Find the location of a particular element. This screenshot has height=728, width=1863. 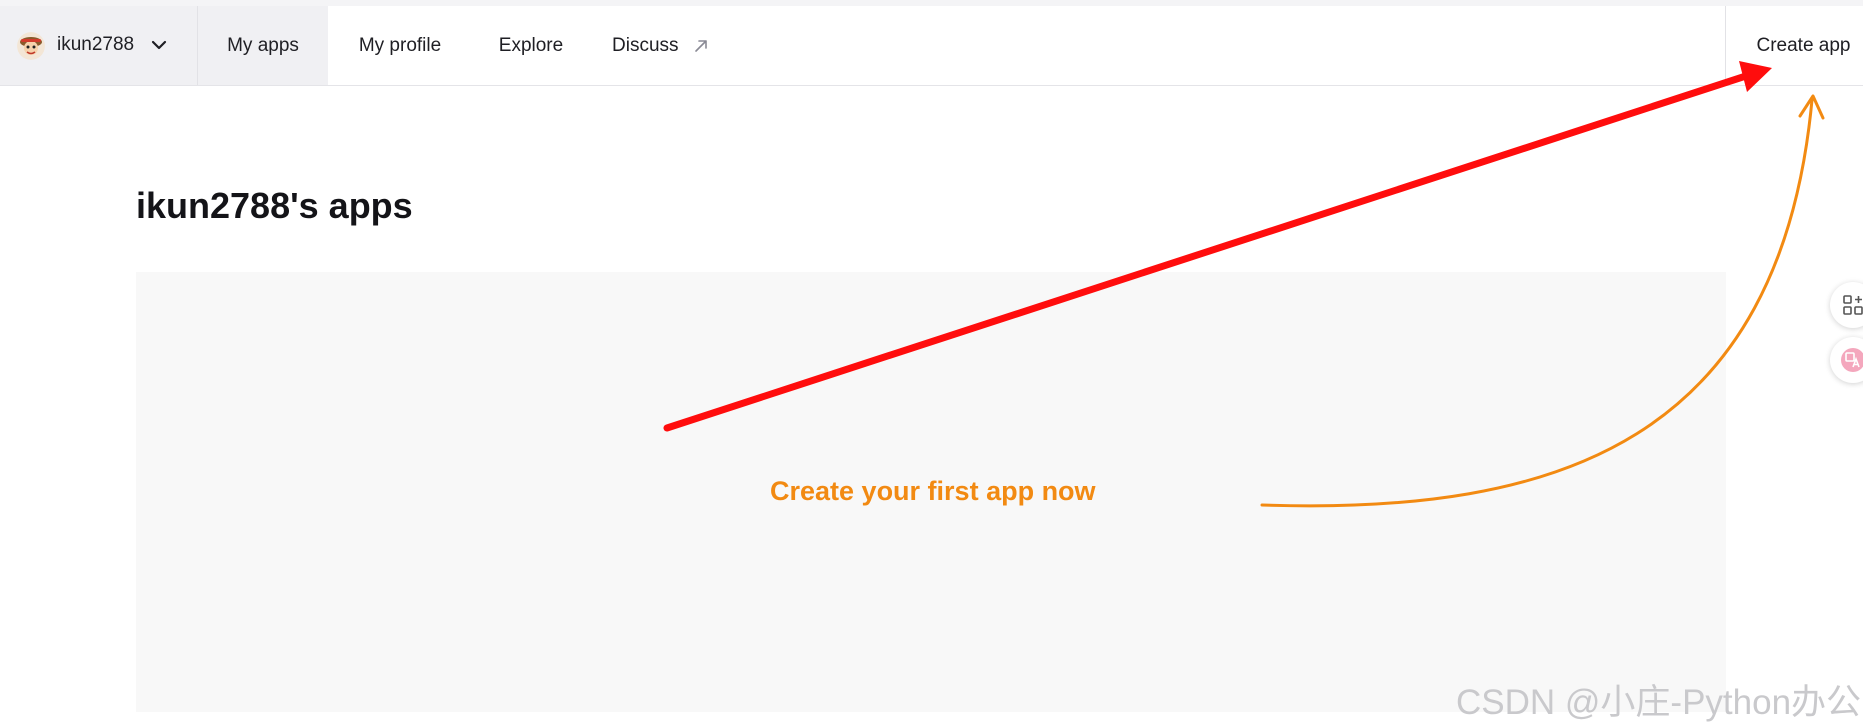

tab-explore-label: Explore is located at coordinates (531, 45).